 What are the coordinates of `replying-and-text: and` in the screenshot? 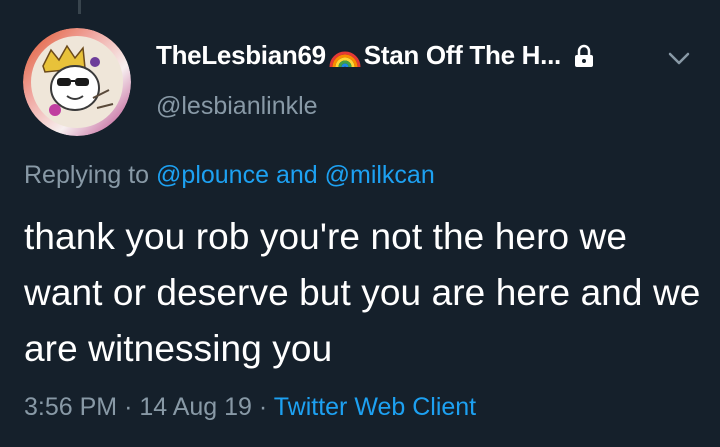 It's located at (296, 175).